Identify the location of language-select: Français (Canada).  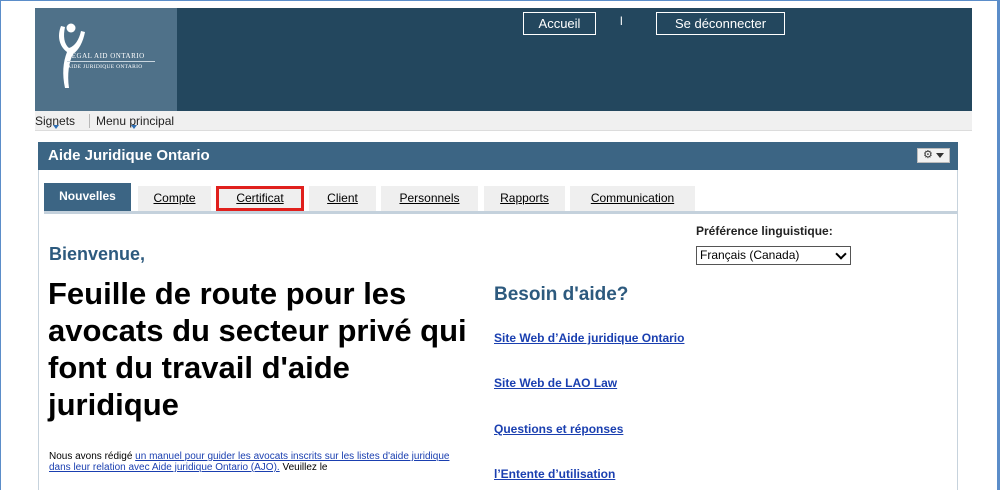
(773, 255).